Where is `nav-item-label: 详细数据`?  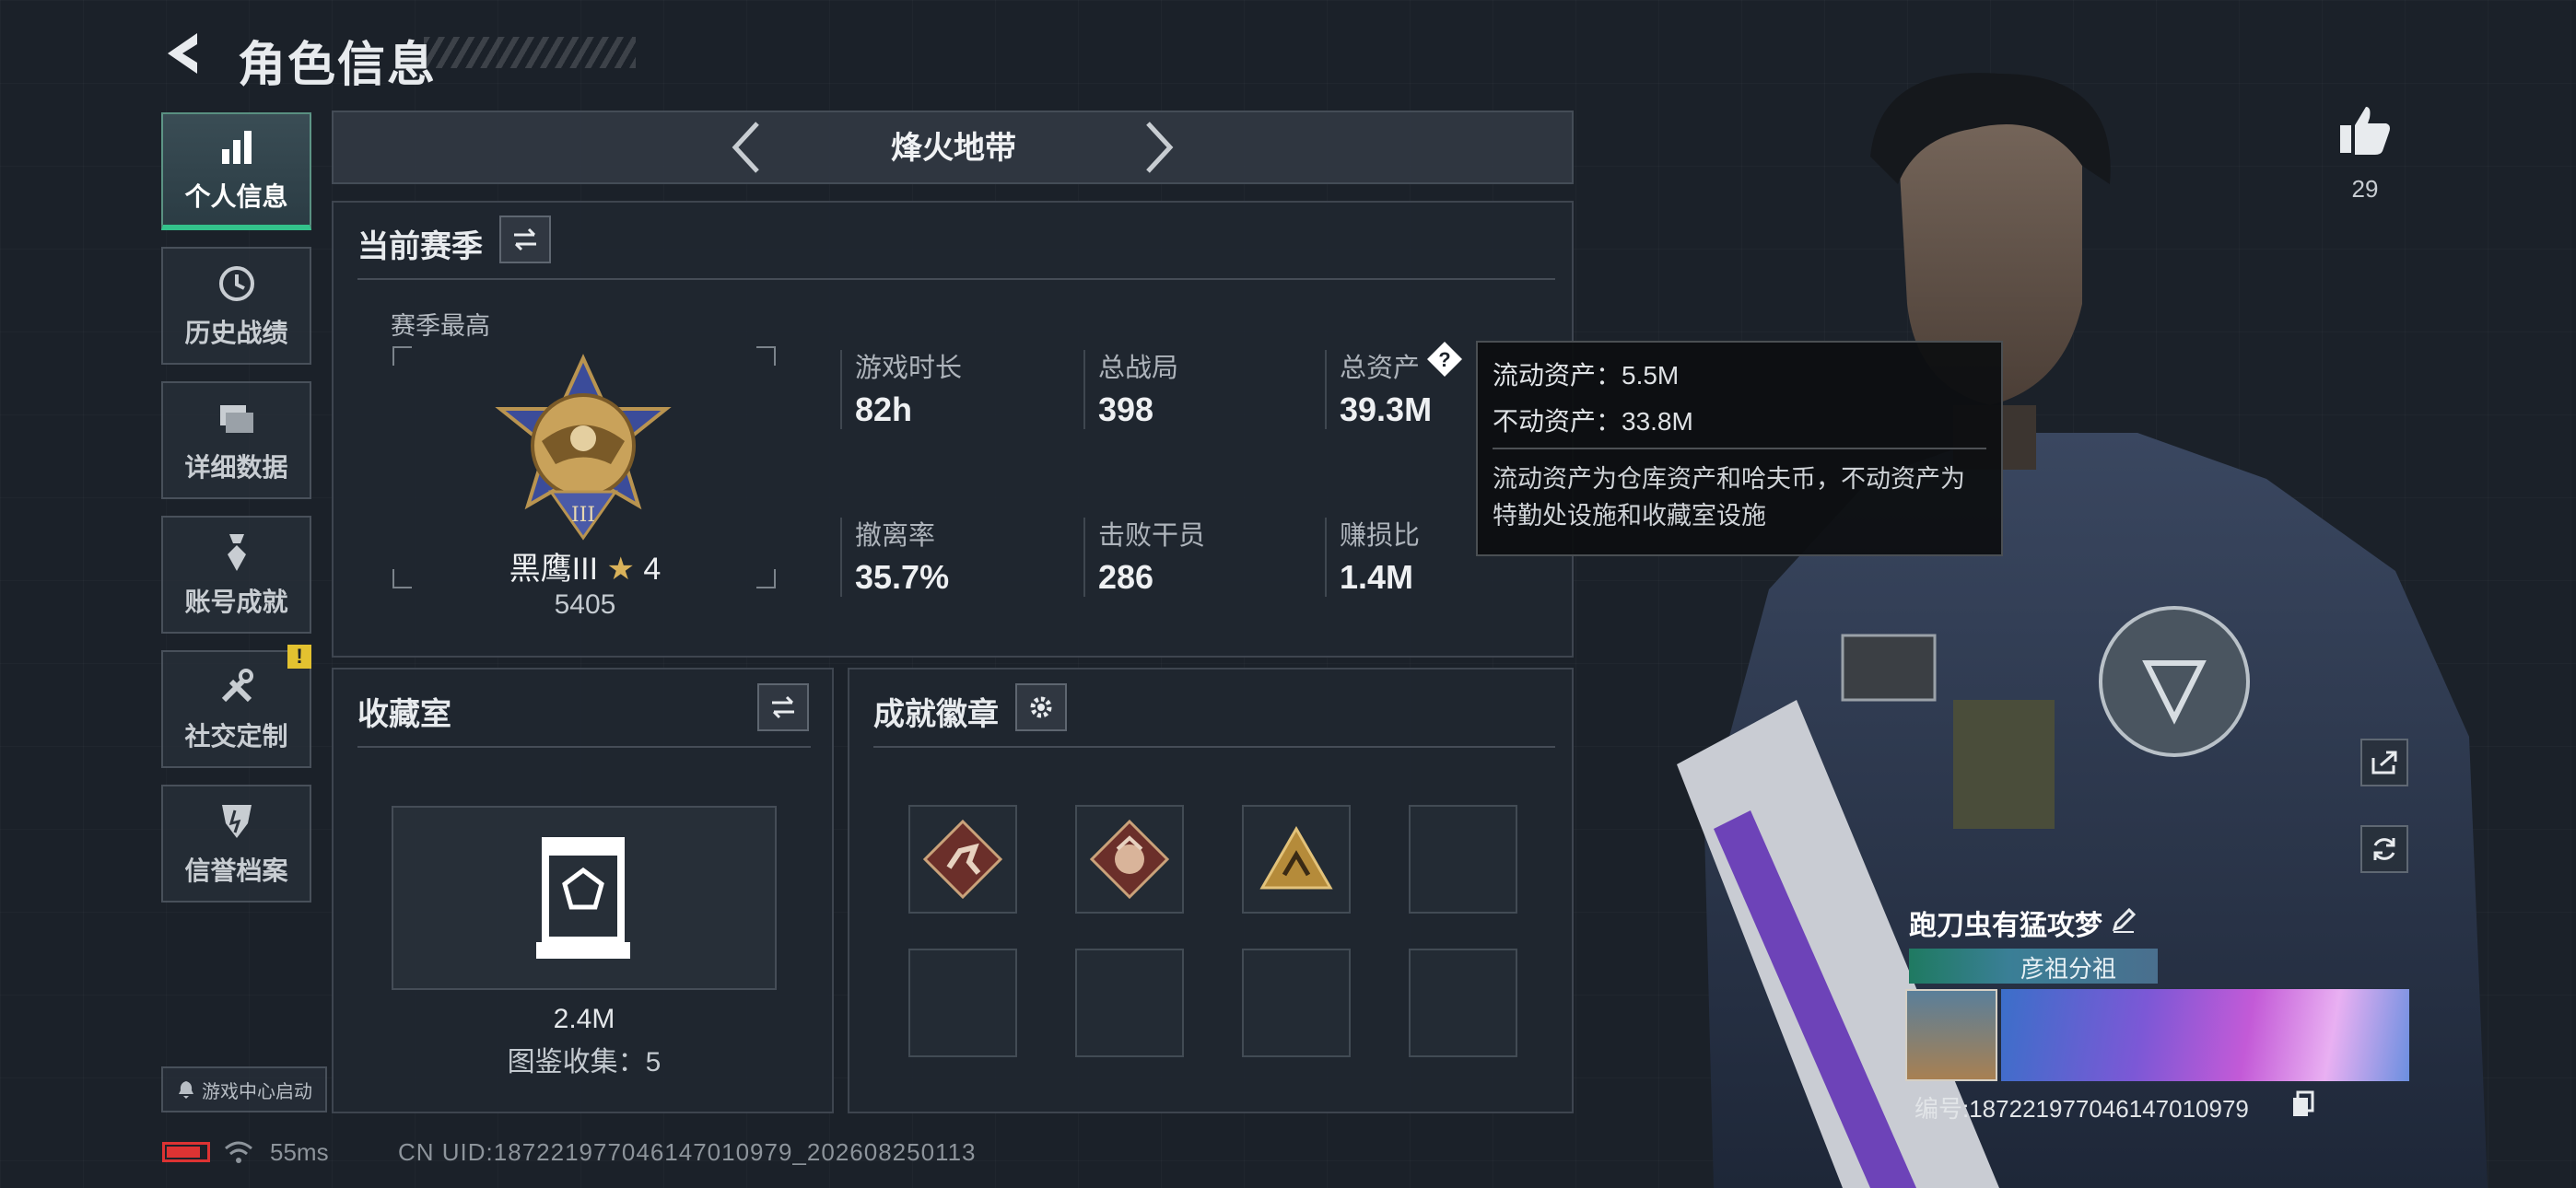 nav-item-label: 详细数据 is located at coordinates (236, 468).